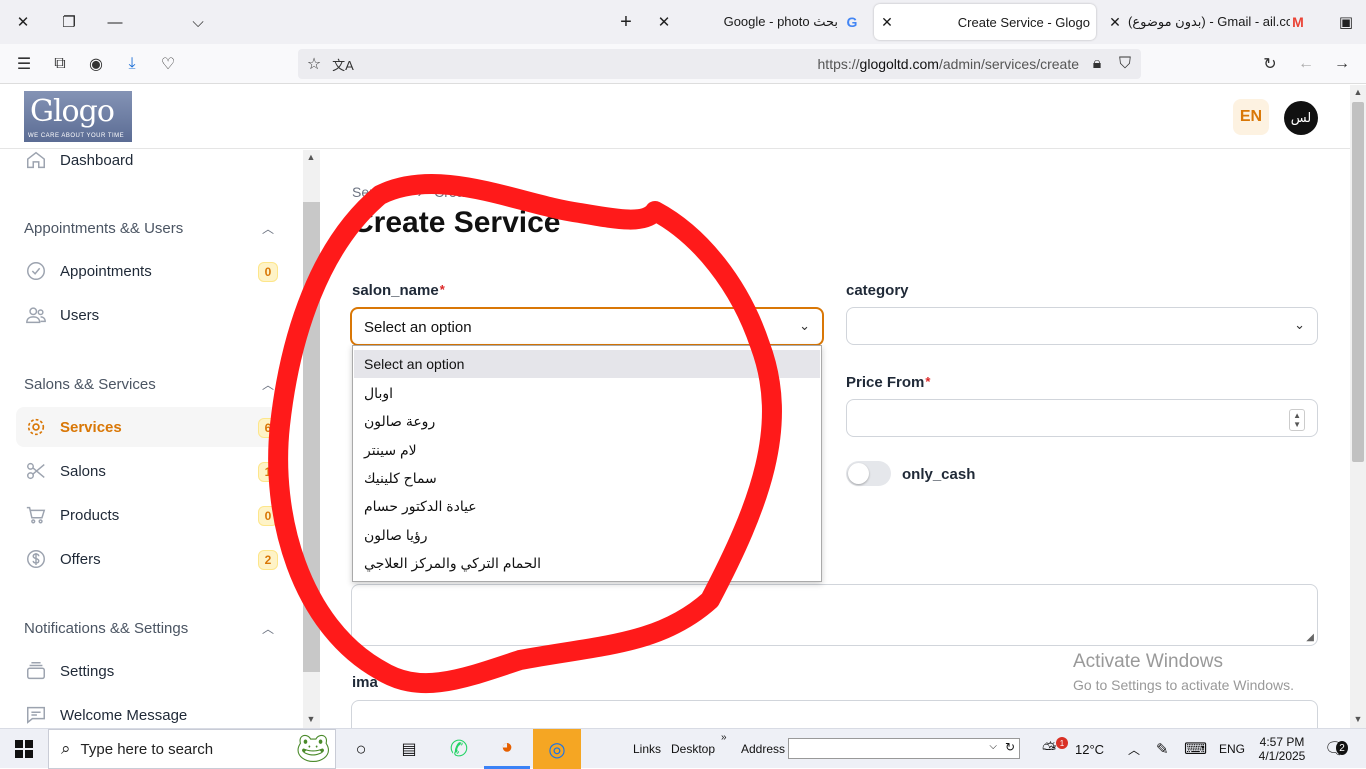 Image resolution: width=1366 pixels, height=769 pixels. What do you see at coordinates (151, 515) in the screenshot?
I see `sidebar-item-products: Products 0` at bounding box center [151, 515].